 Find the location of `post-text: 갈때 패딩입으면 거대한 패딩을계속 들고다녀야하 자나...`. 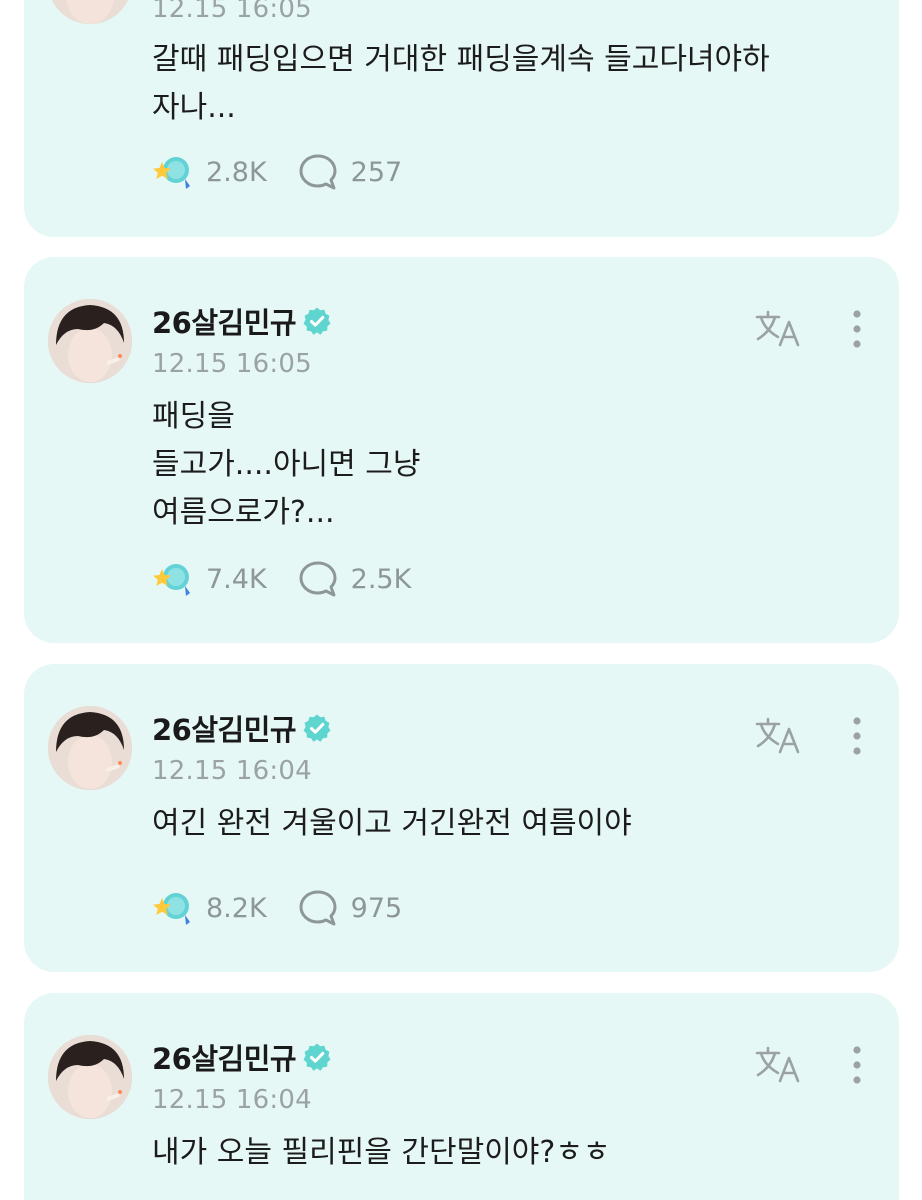

post-text: 갈때 패딩입으면 거대한 패딩을계속 들고다녀야하 자나... is located at coordinates (461, 83).